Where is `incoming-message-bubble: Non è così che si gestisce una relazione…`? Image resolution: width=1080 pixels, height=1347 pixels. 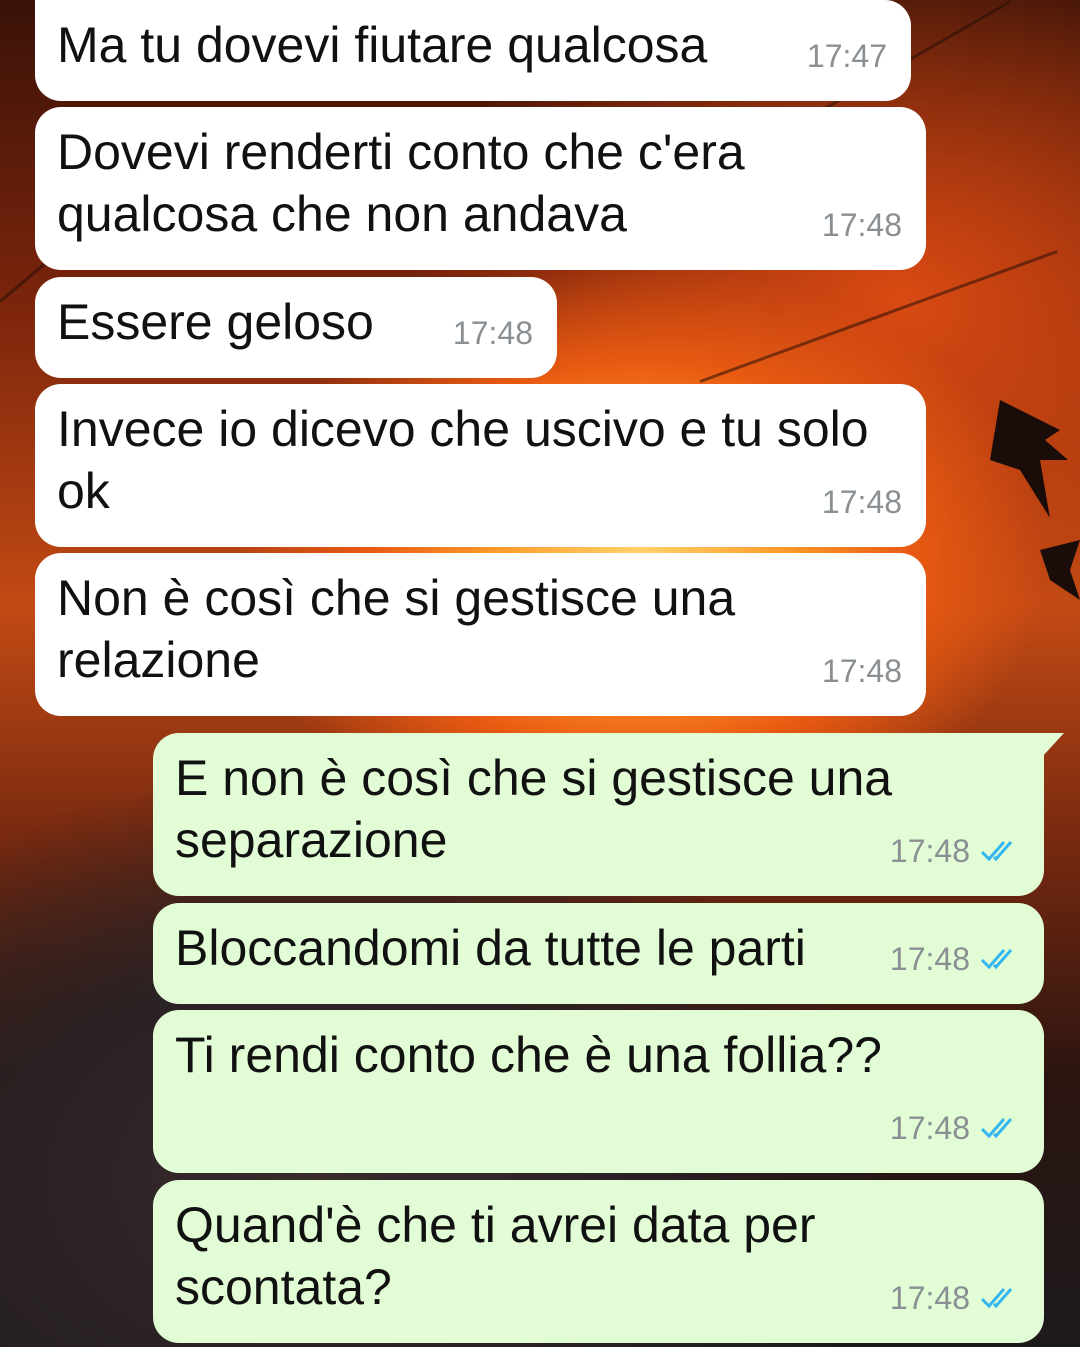
incoming-message-bubble: Non è così che si gestisce una relazione… is located at coordinates (480, 634).